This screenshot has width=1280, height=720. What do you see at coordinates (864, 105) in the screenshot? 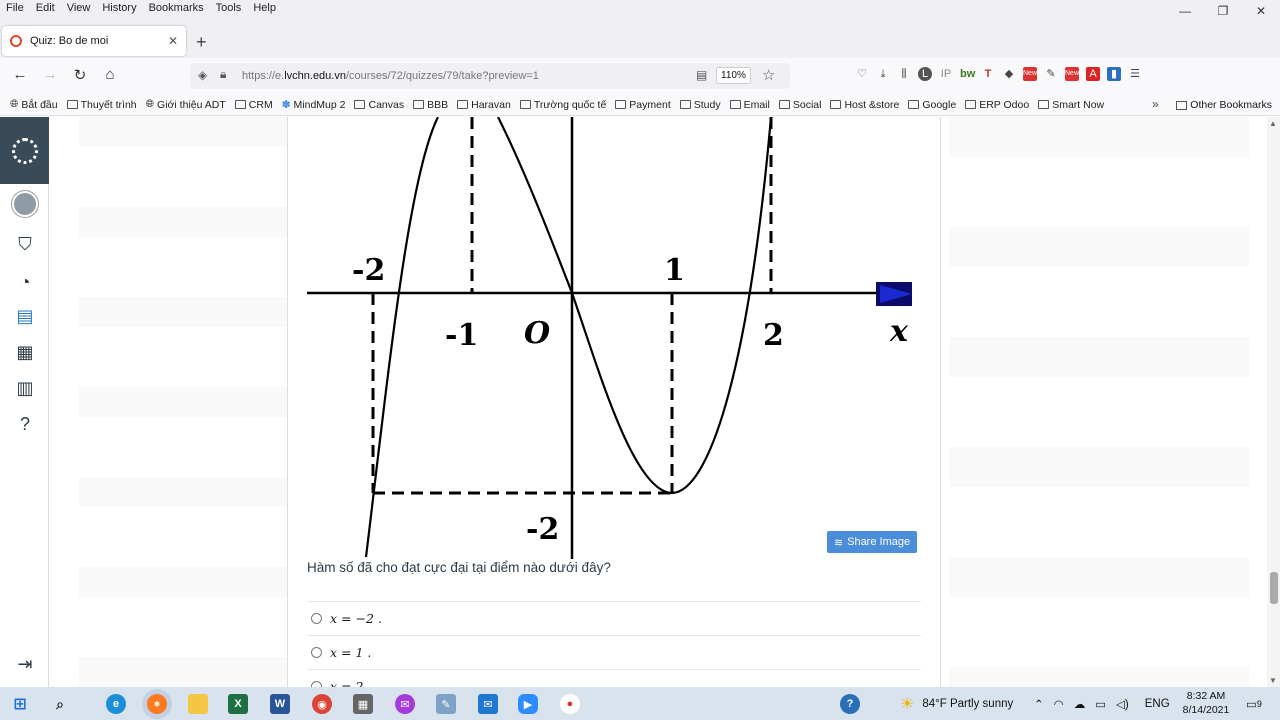
I see `bookmark-host-store: Host &store` at bounding box center [864, 105].